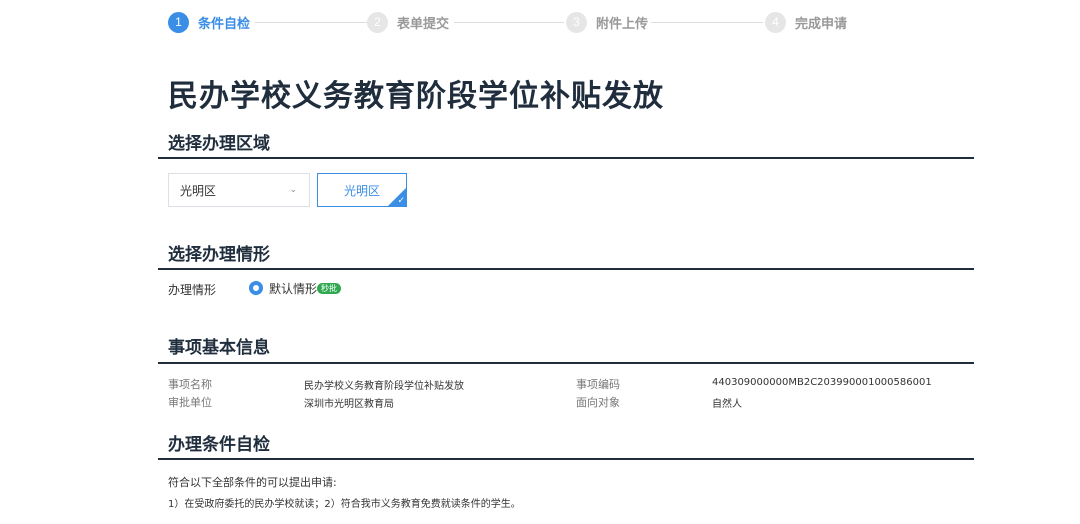 This screenshot has width=1080, height=524. I want to click on default-situation-radio, so click(256, 288).